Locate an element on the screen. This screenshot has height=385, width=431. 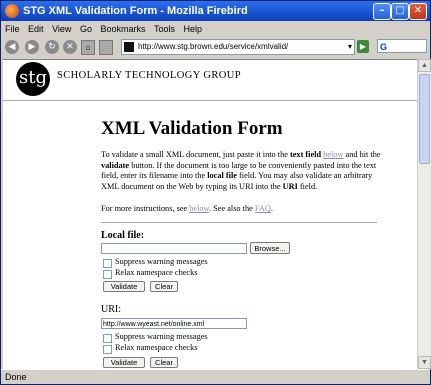
forward-icon: ▶ is located at coordinates (32, 47).